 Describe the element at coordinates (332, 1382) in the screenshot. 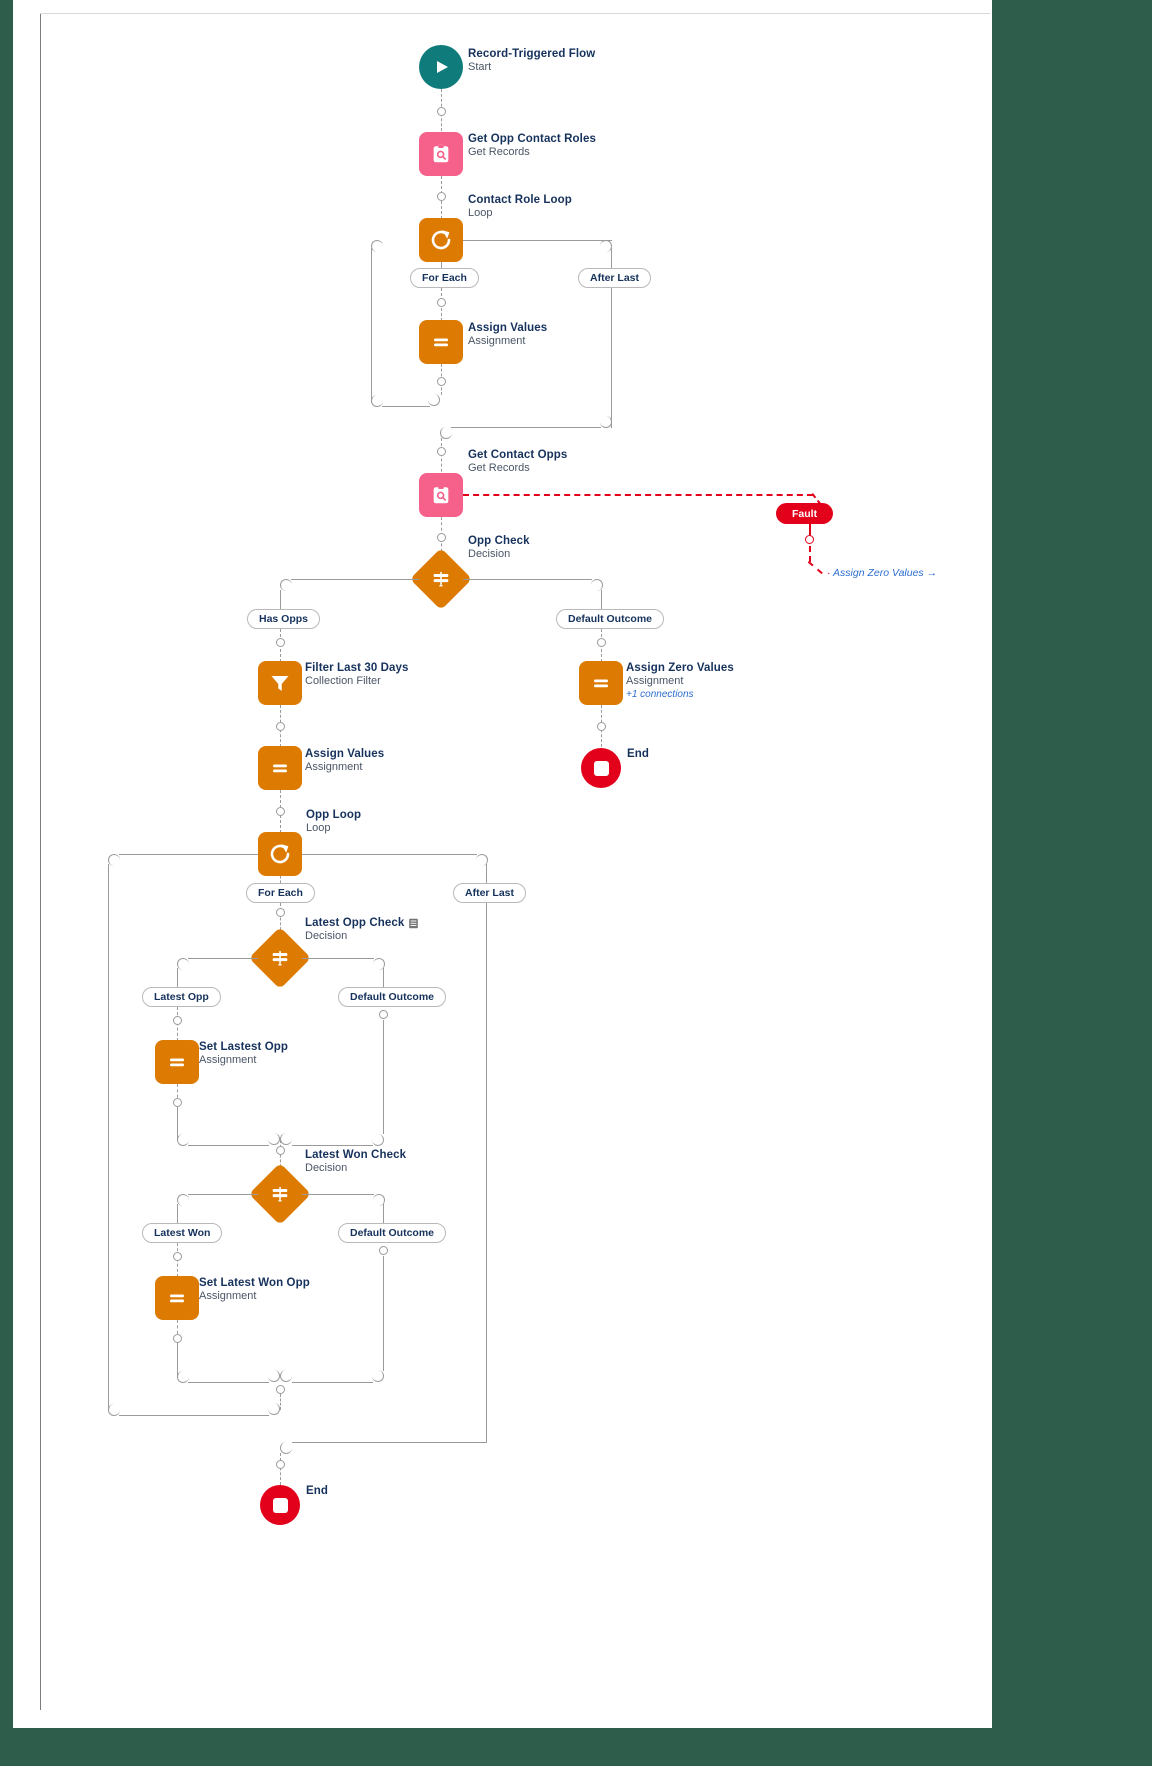

I see `latest-won-merge-right-line` at that location.